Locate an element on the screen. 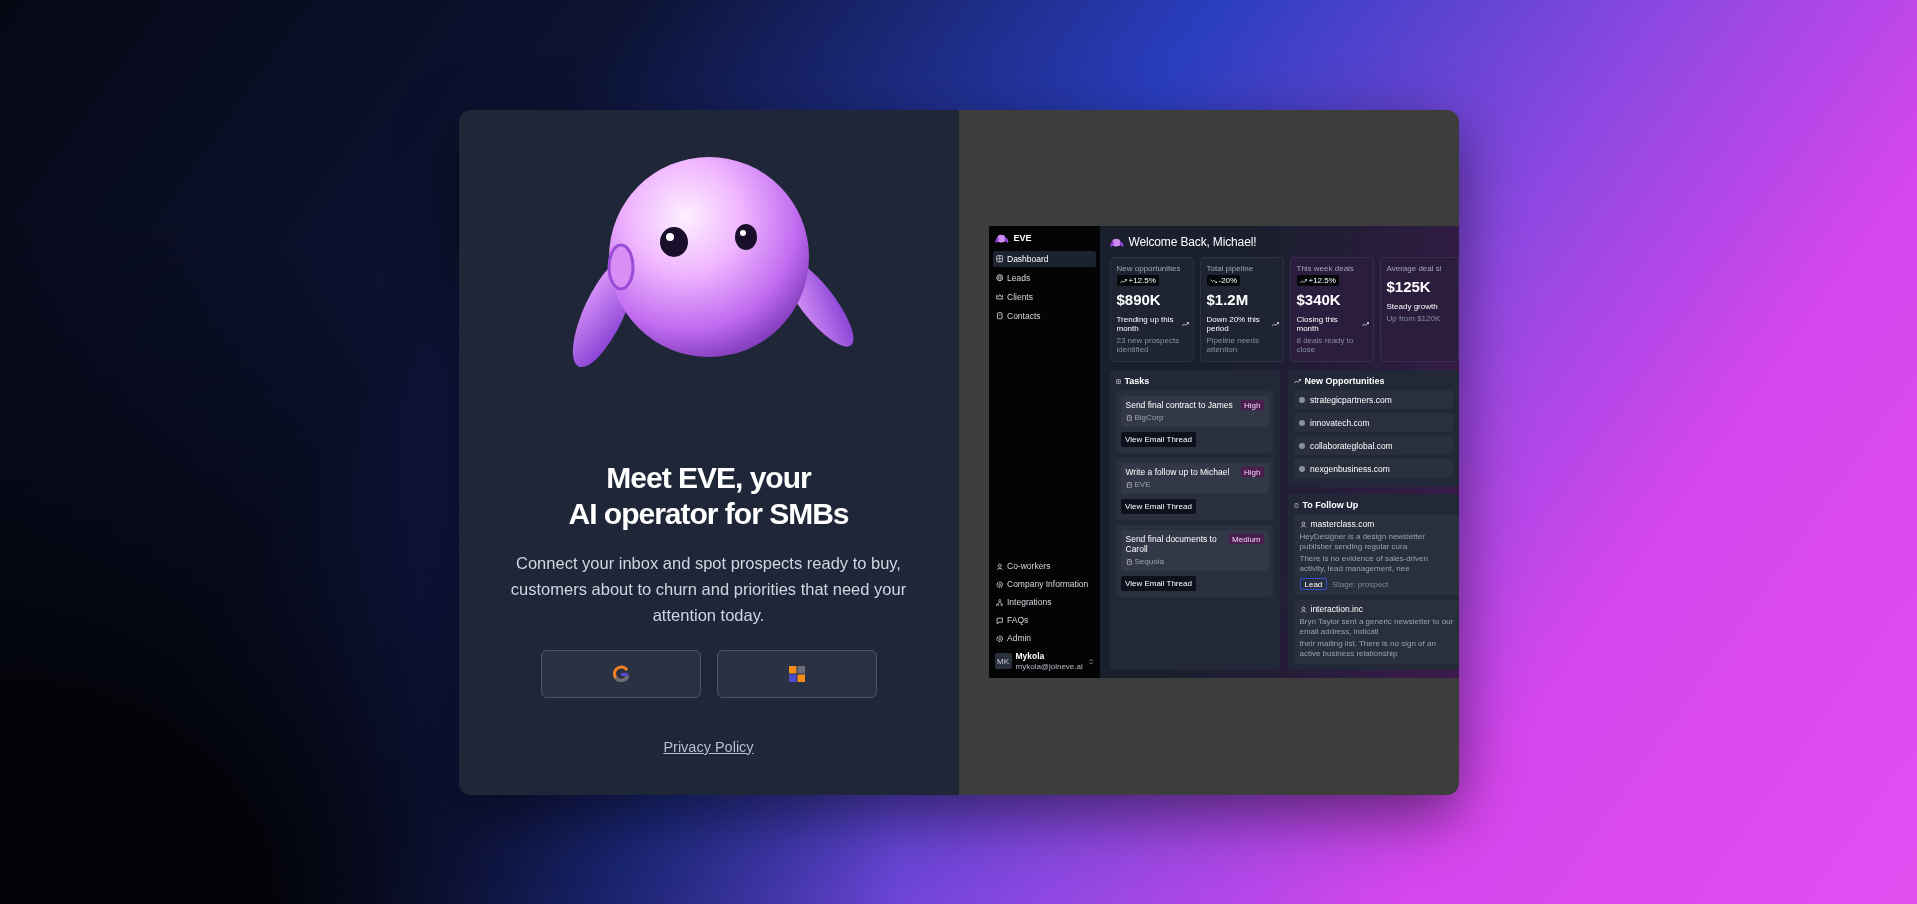 This screenshot has width=1917, height=904. user-name: Mykola is located at coordinates (1030, 656).